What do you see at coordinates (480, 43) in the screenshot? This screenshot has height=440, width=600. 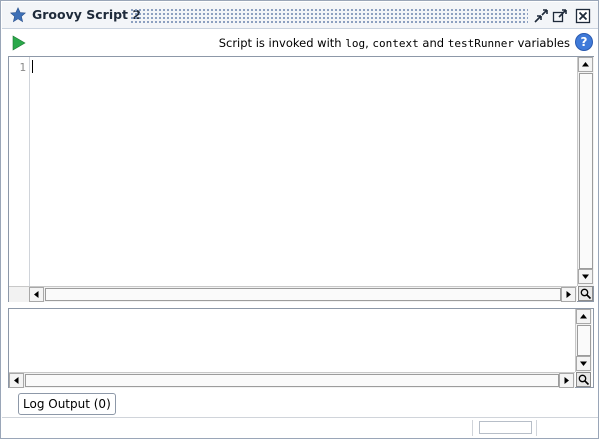 I see `hint-var-testrunner: testRunner` at bounding box center [480, 43].